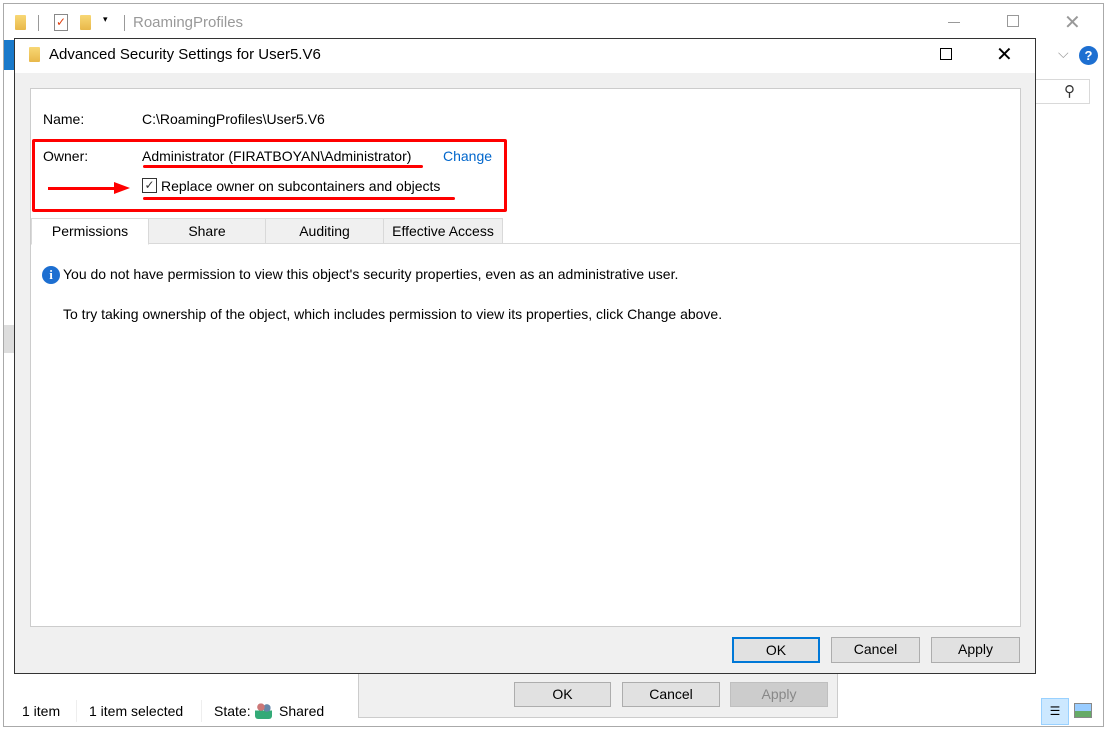 This screenshot has width=1108, height=729. I want to click on tab-auditing: Auditing, so click(324, 231).